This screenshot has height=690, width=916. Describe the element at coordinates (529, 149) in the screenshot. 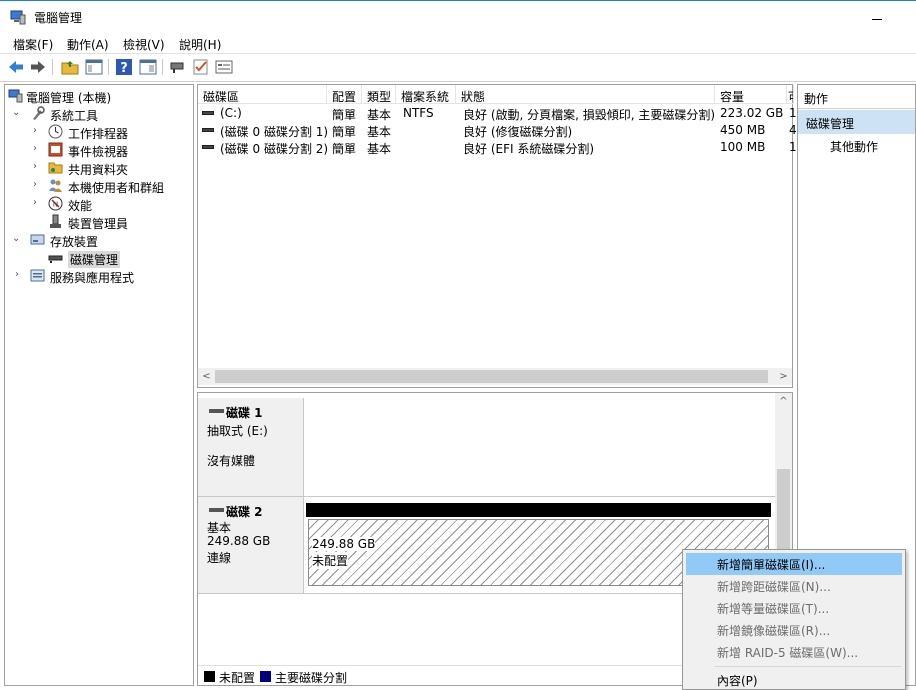

I see `cell-status: 良好 (EFI 系統磁碟分割)` at that location.